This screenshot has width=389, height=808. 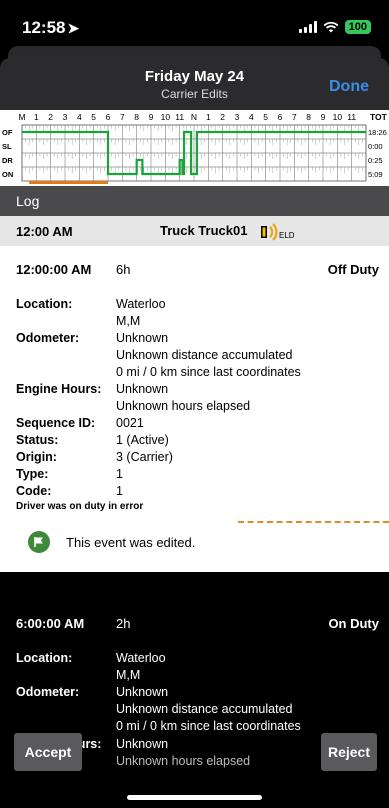 I want to click on origin-label: Origin:, so click(x=36, y=457).